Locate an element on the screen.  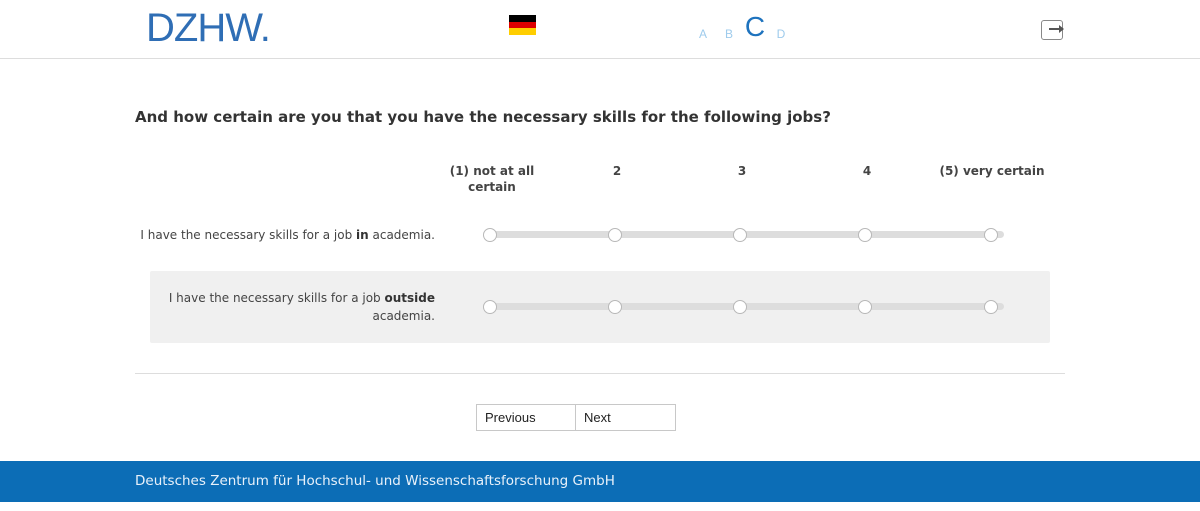
scale-label-4: 4 is located at coordinates (867, 171).